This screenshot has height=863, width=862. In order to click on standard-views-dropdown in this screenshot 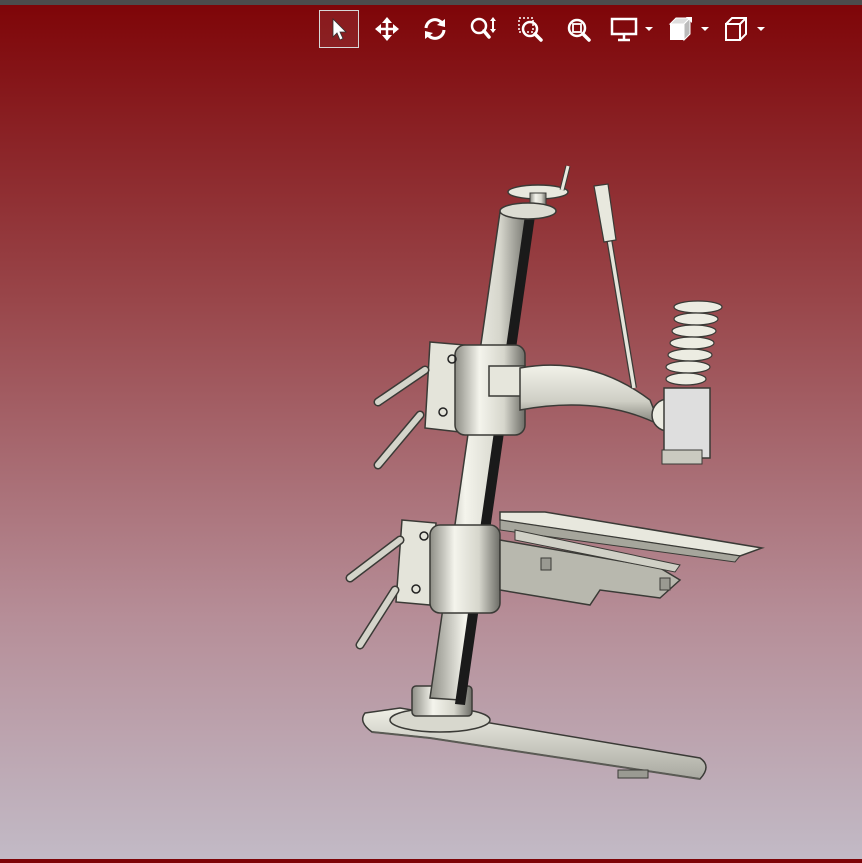, I will do `click(761, 29)`.